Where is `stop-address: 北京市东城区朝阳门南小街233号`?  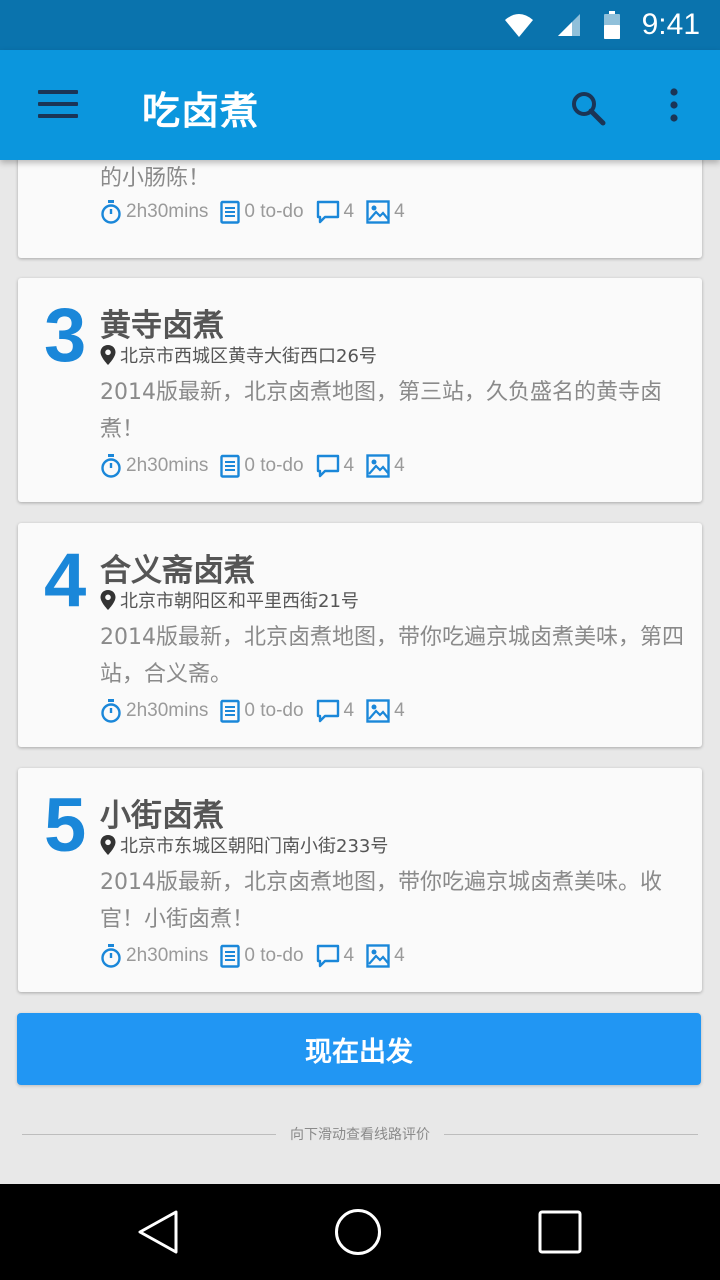
stop-address: 北京市东城区朝阳门南小街233号 is located at coordinates (244, 845).